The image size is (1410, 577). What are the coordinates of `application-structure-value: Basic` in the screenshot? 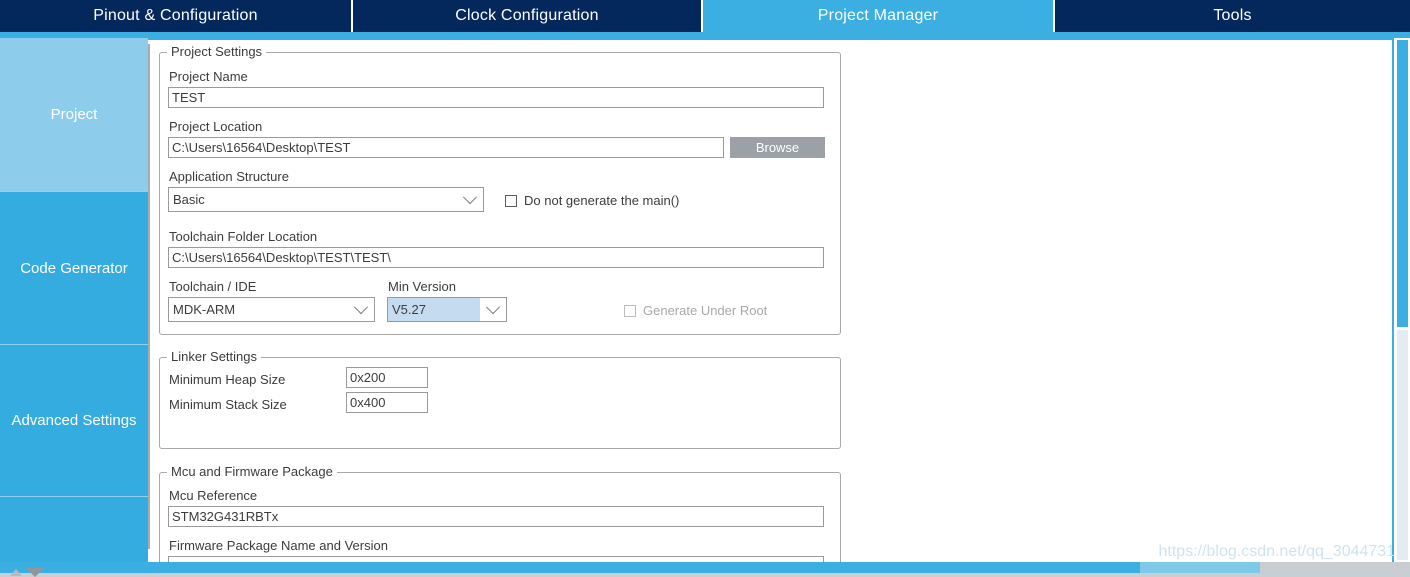 It's located at (189, 199).